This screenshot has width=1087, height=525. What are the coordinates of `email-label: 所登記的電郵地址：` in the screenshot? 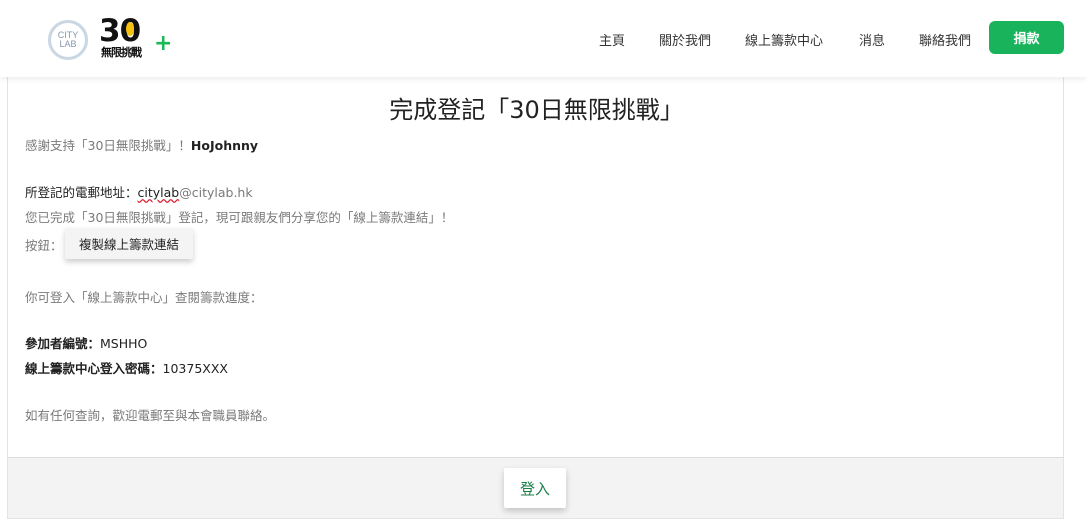 It's located at (81, 192).